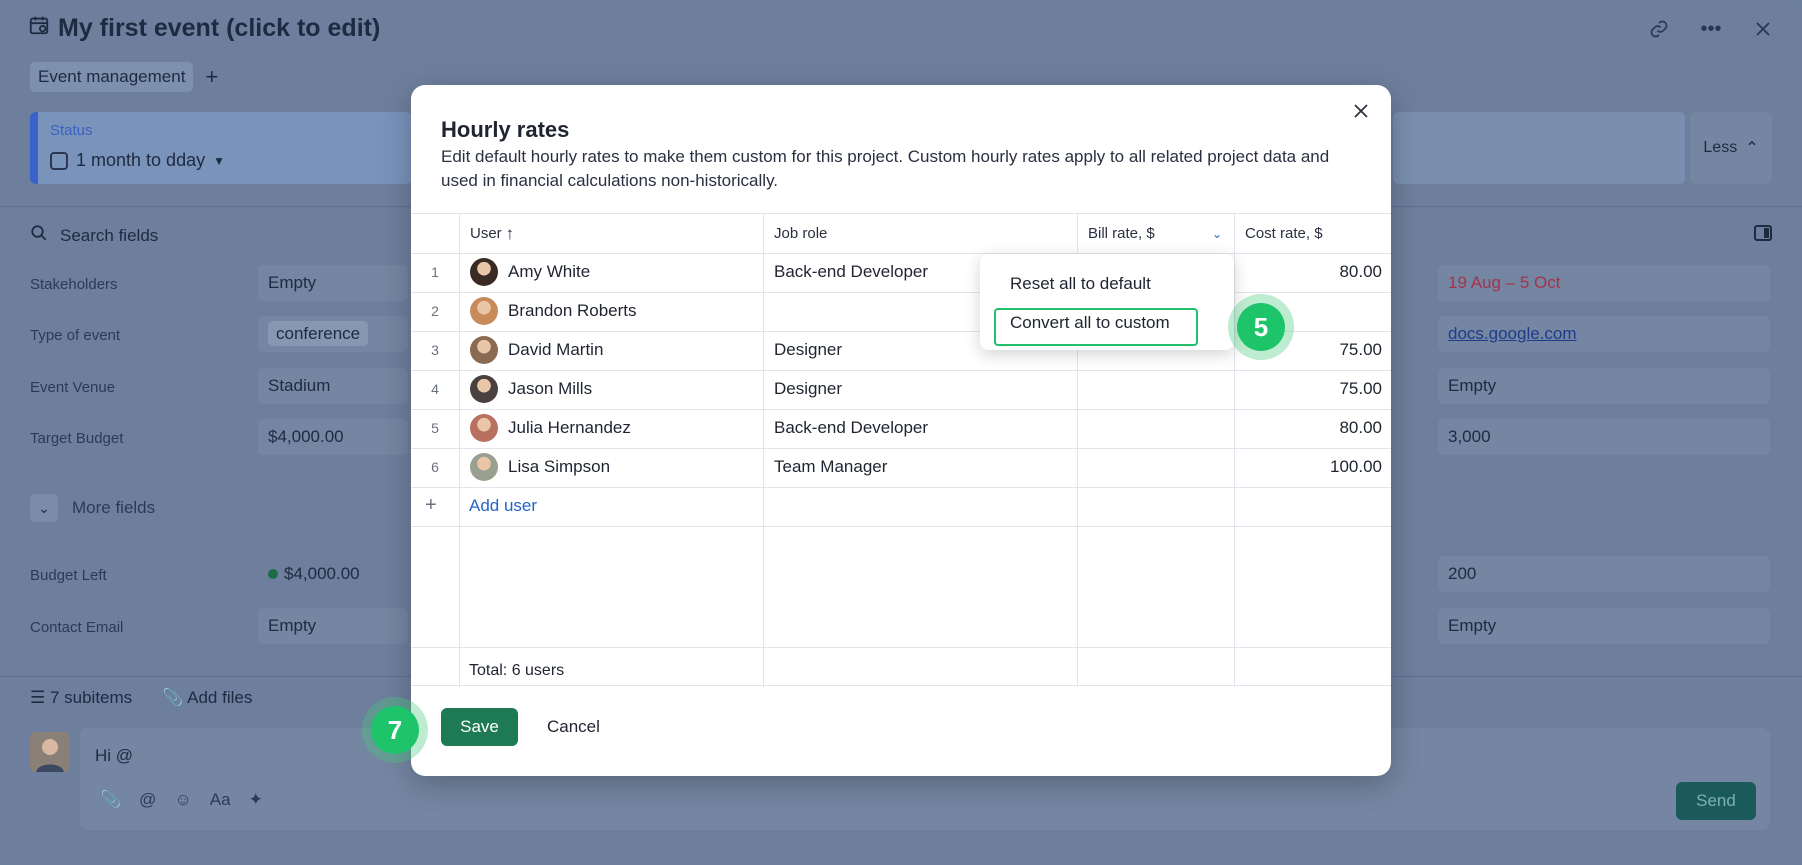  I want to click on column-header-user: User ↑, so click(615, 233).